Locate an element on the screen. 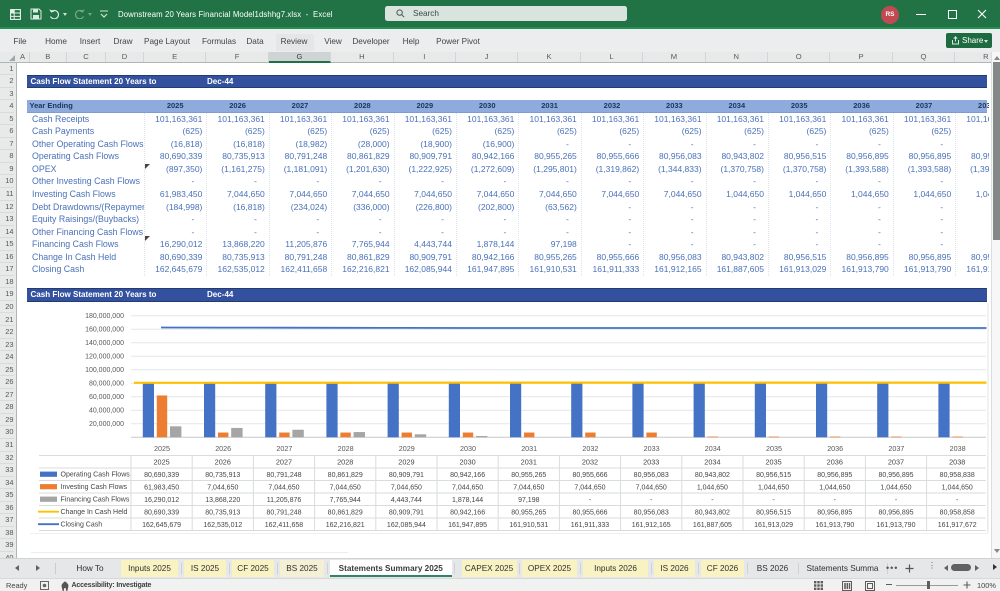 The image size is (1000, 591). svg-text: 7,765,944 is located at coordinates (345, 500).